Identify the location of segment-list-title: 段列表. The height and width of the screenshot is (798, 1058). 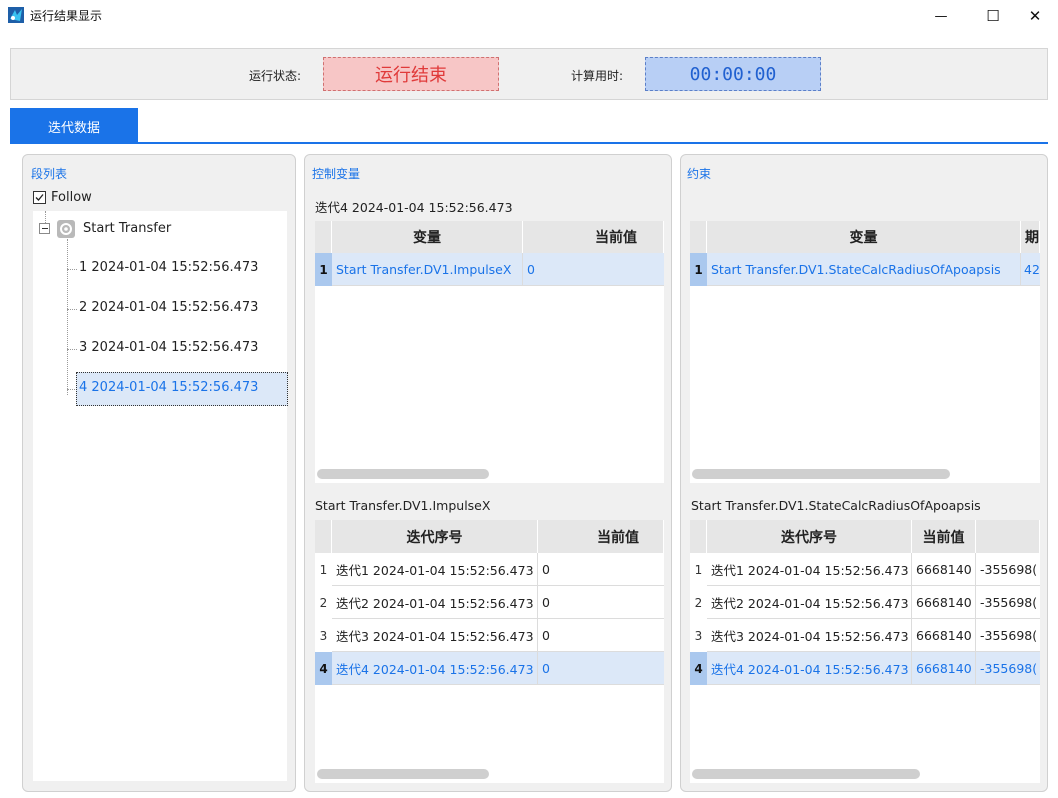
(49, 174).